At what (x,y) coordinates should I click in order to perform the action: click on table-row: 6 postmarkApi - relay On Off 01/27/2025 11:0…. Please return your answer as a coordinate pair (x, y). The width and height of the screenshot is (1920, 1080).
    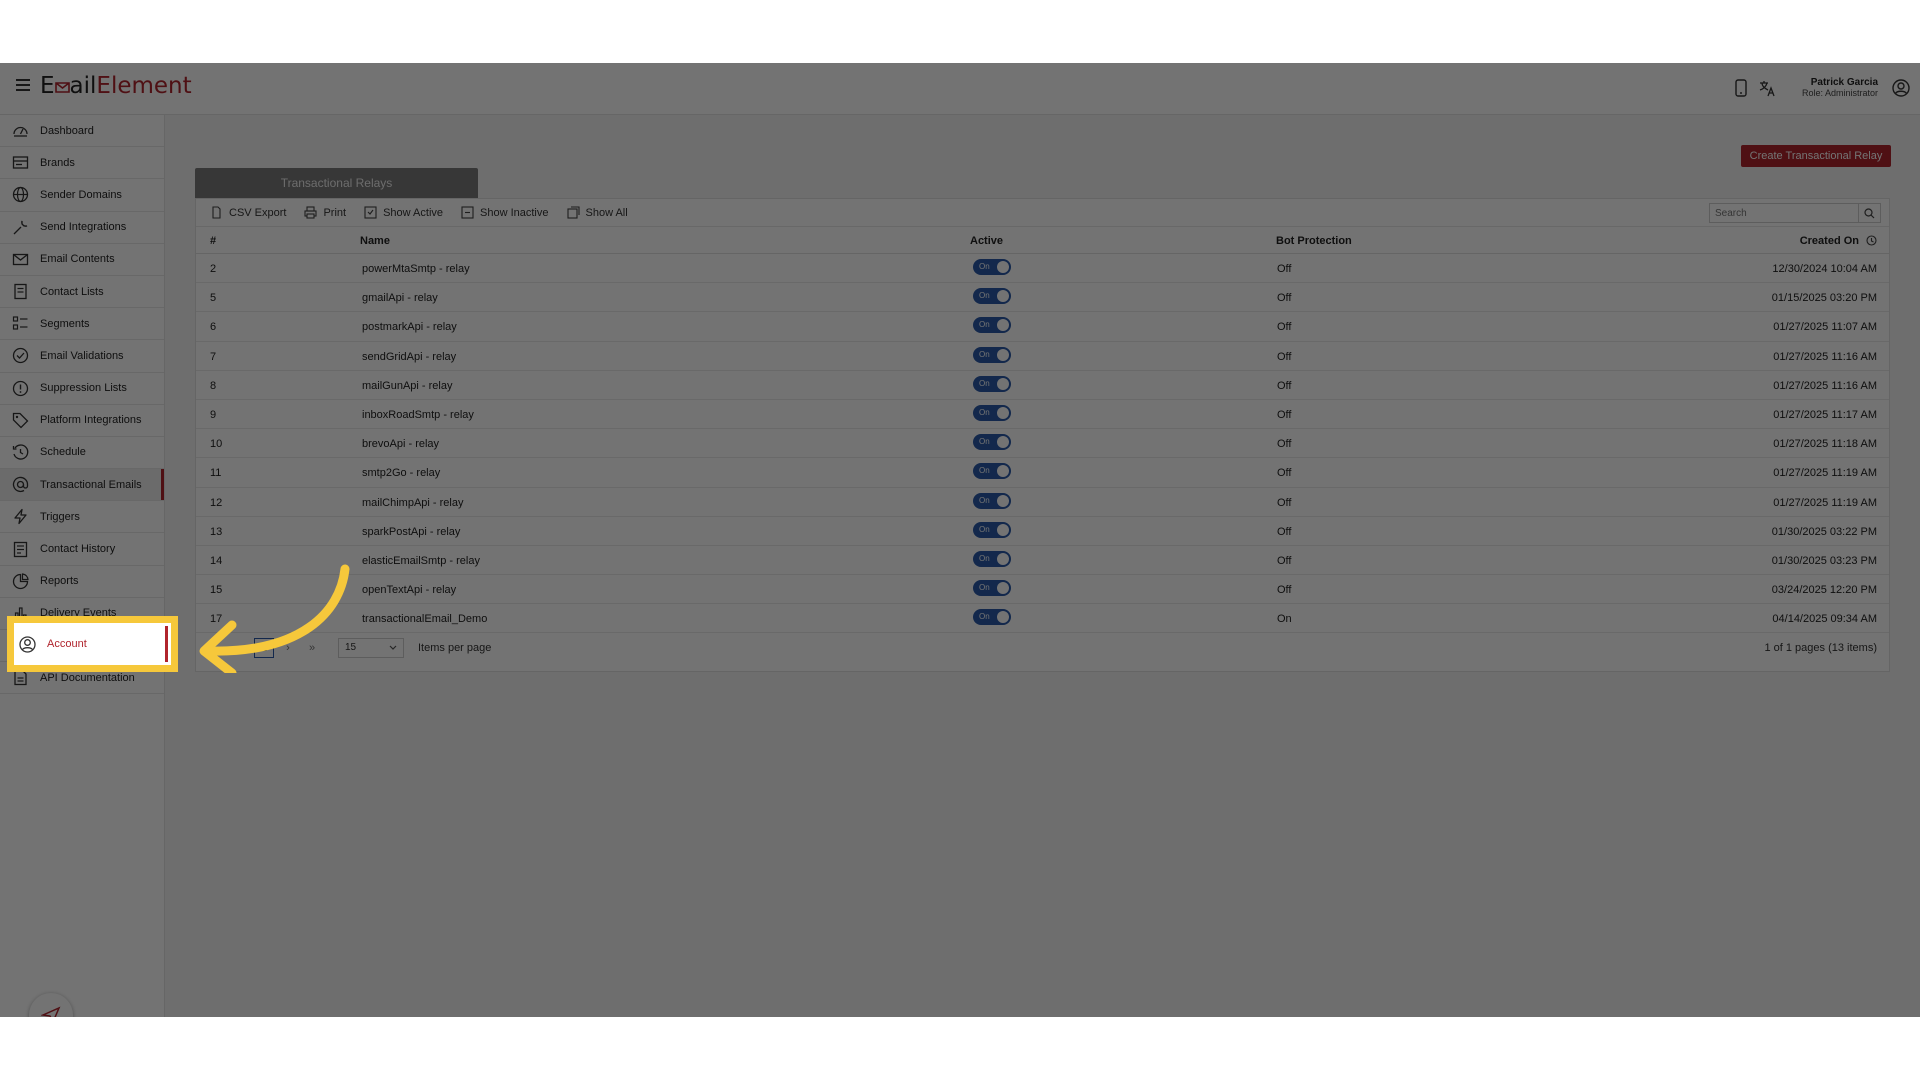
    Looking at the image, I should click on (1042, 327).